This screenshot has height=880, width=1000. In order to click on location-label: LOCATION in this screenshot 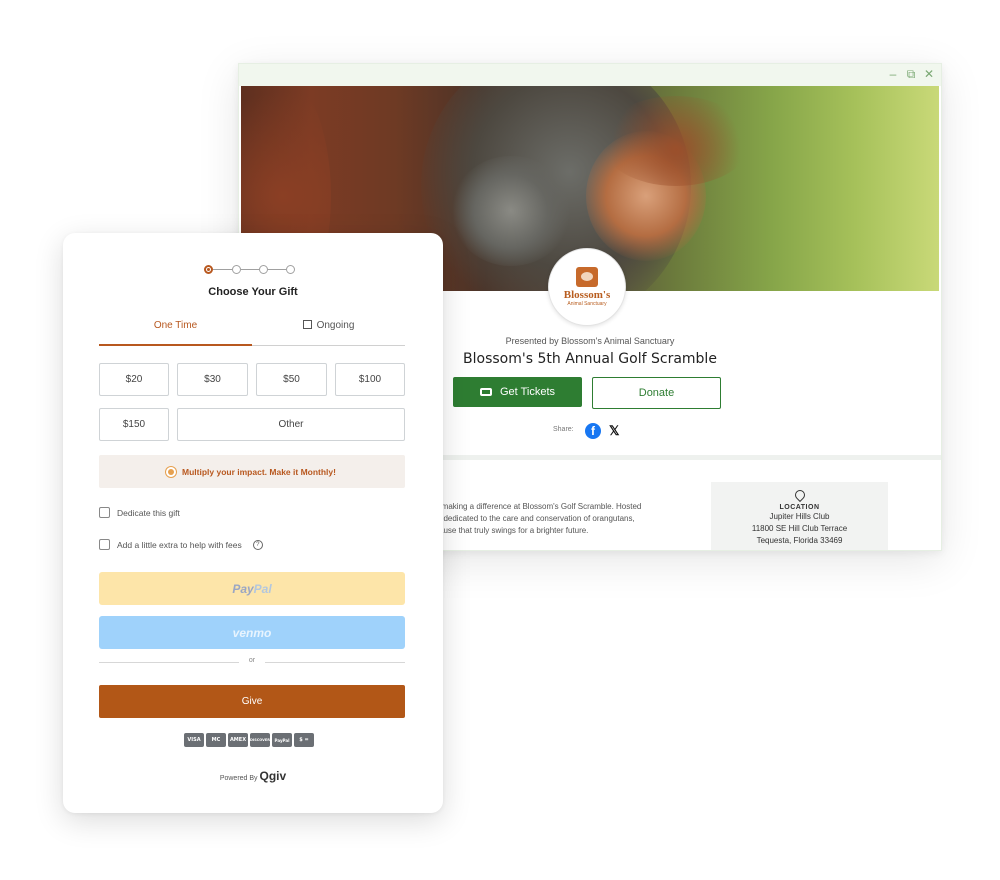, I will do `click(799, 507)`.